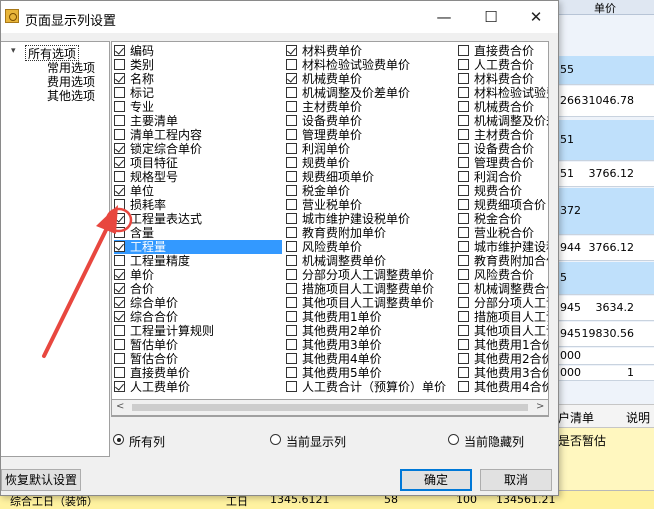 The width and height of the screenshot is (654, 509). Describe the element at coordinates (503, 51) in the screenshot. I see `column-option: 直接费合价` at that location.